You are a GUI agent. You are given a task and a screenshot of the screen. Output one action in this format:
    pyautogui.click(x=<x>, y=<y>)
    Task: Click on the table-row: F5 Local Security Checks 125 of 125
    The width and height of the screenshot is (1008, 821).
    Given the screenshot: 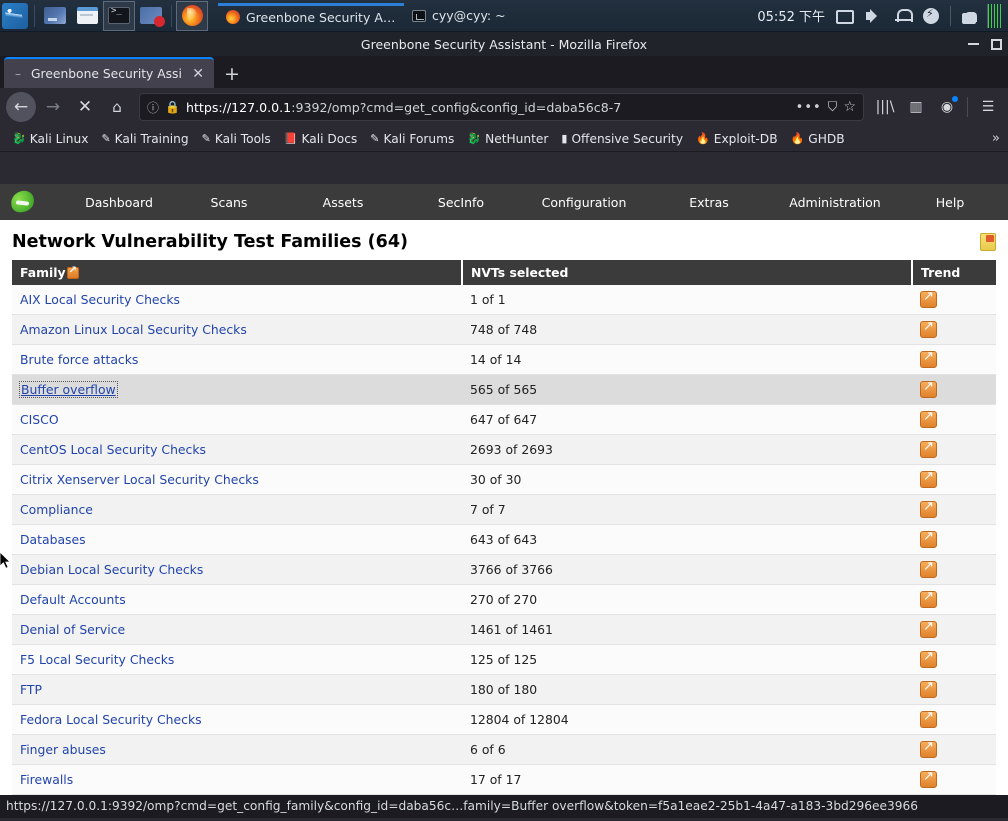 What is the action you would take?
    pyautogui.click(x=504, y=659)
    